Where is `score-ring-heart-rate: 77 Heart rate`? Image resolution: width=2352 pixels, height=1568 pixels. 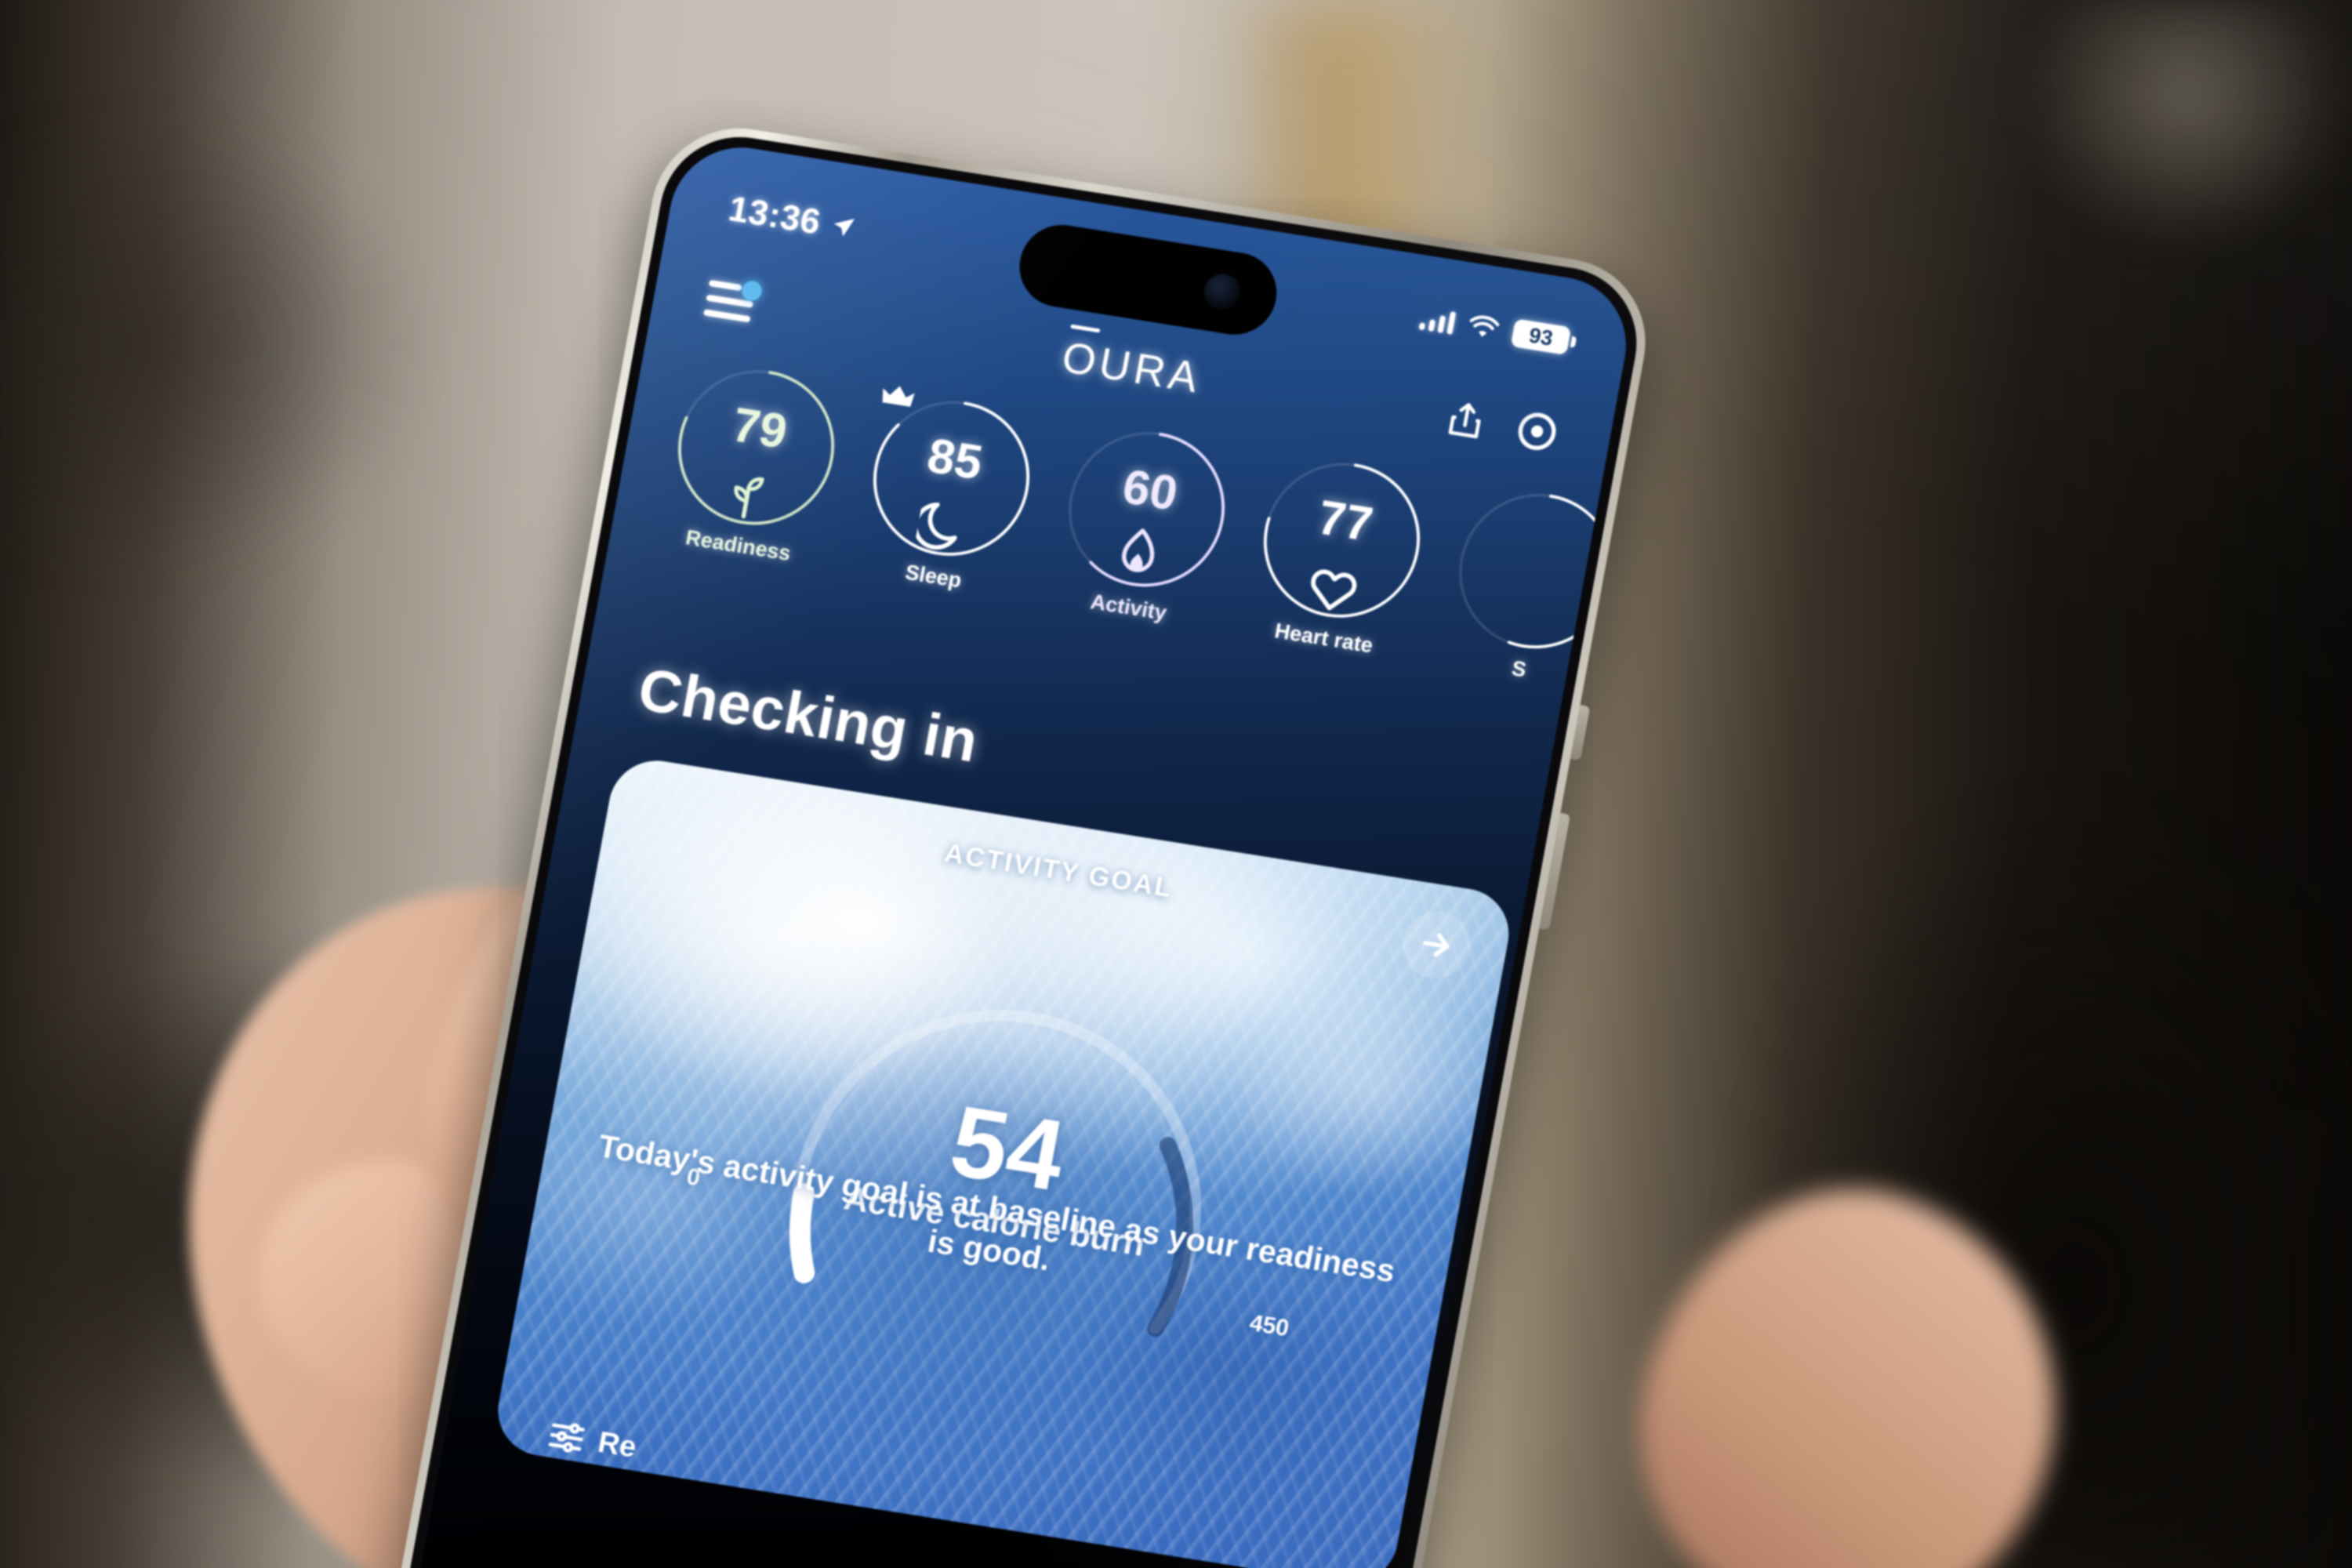 score-ring-heart-rate: 77 Heart rate is located at coordinates (1339, 553).